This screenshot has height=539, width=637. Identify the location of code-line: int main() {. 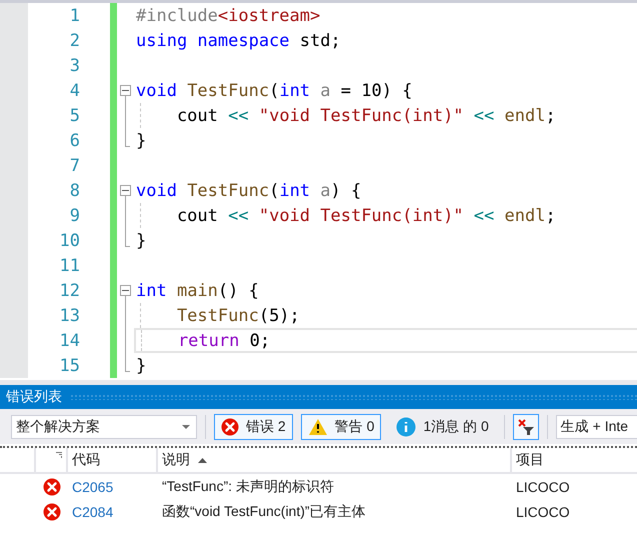
(197, 290).